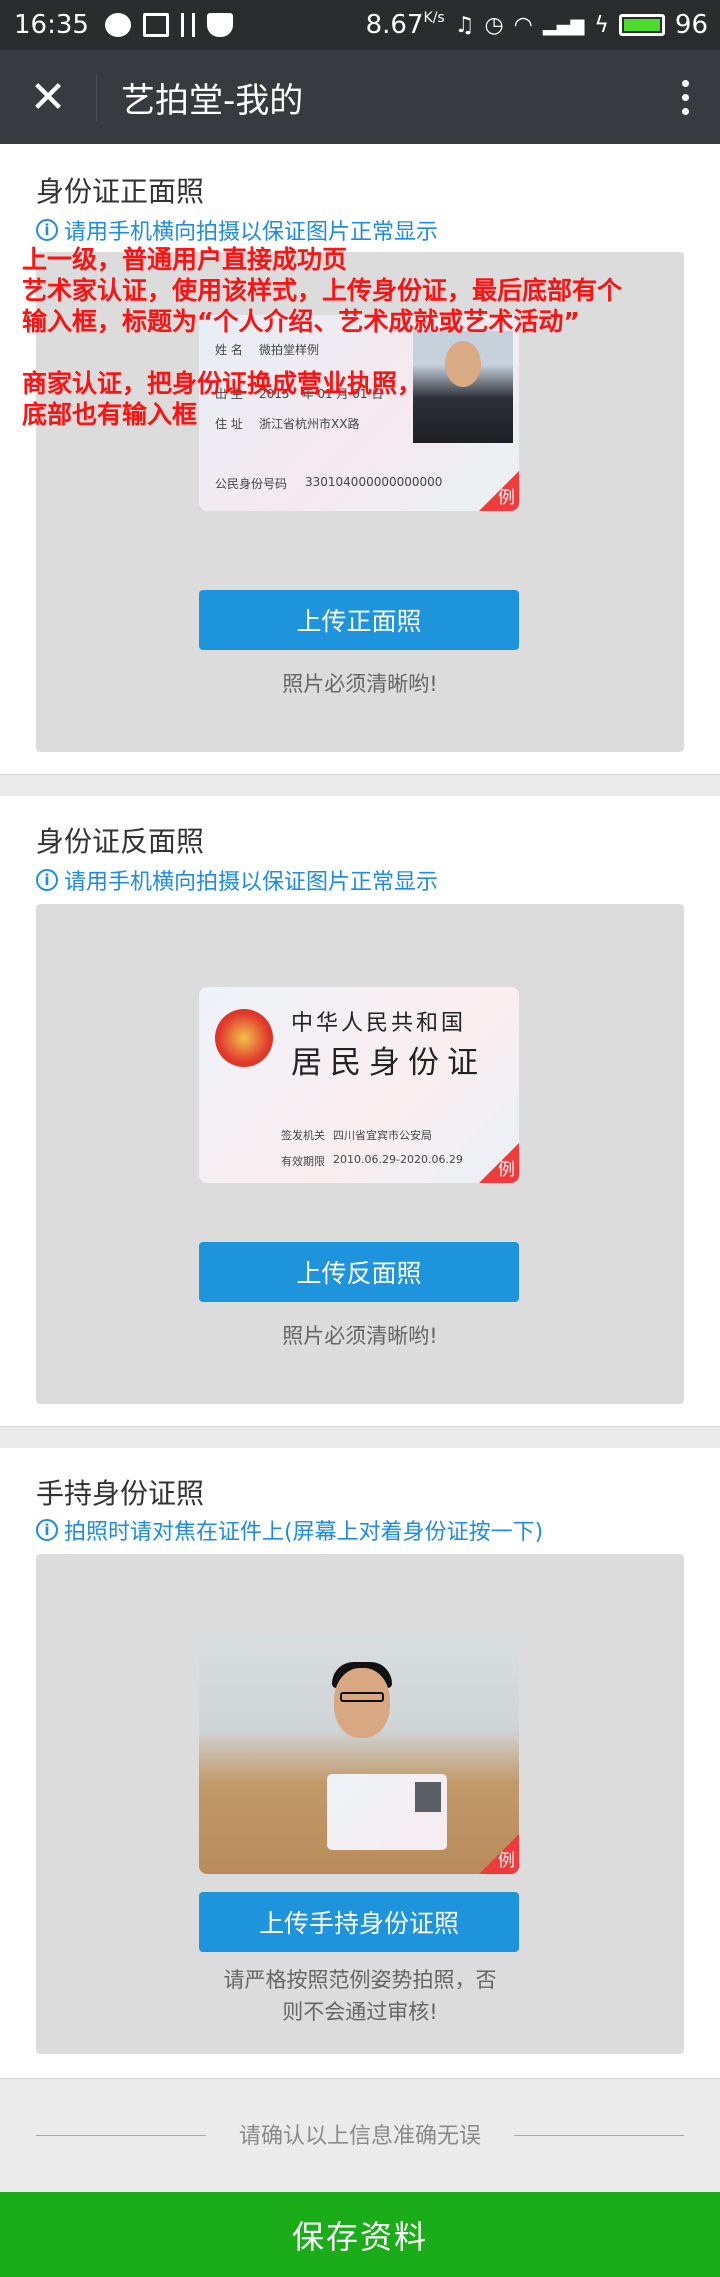  I want to click on annotation-line: 商家认证，把身份证换成营业执照，, so click(222, 383).